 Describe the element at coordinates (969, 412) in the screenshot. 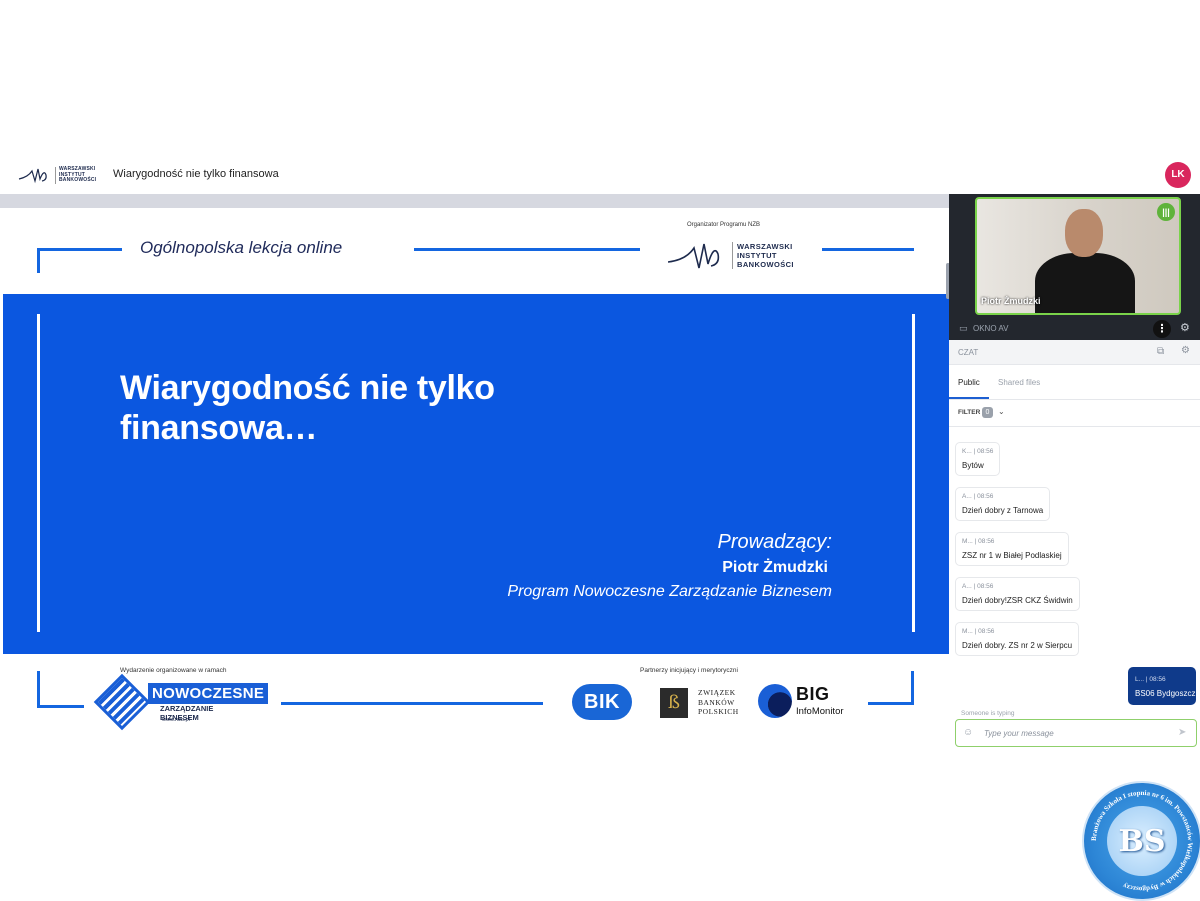

I see `filter-label: FILTER` at that location.